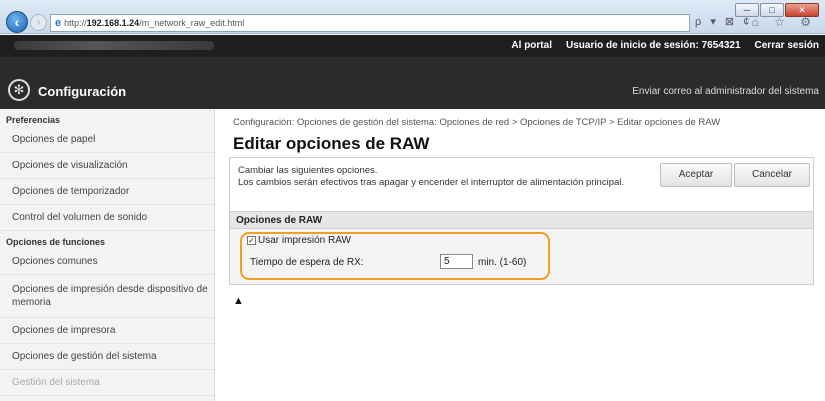 The image size is (825, 401). Describe the element at coordinates (784, 22) in the screenshot. I see `browser-tools-icon: ⌂ ☆ ⚙` at that location.